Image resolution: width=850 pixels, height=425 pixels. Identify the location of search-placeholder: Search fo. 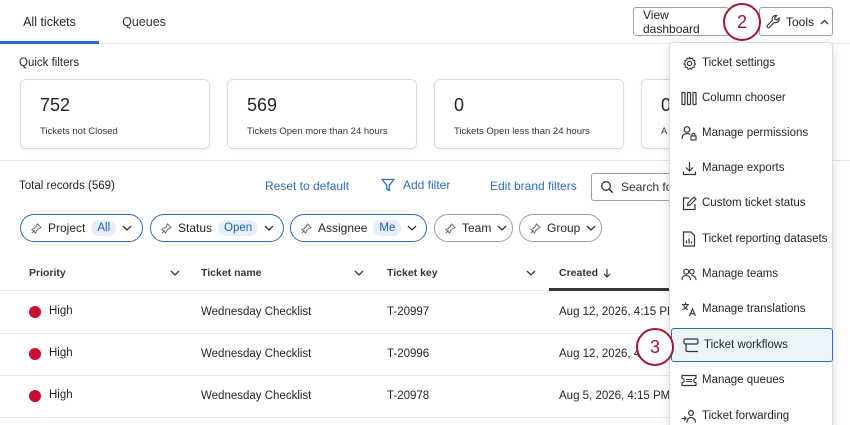
(647, 187).